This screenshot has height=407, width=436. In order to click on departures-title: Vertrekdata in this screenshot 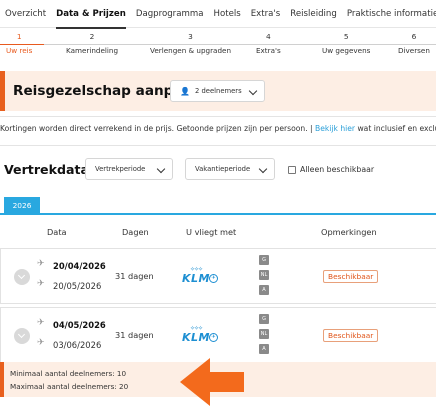, I will do `click(46, 169)`.